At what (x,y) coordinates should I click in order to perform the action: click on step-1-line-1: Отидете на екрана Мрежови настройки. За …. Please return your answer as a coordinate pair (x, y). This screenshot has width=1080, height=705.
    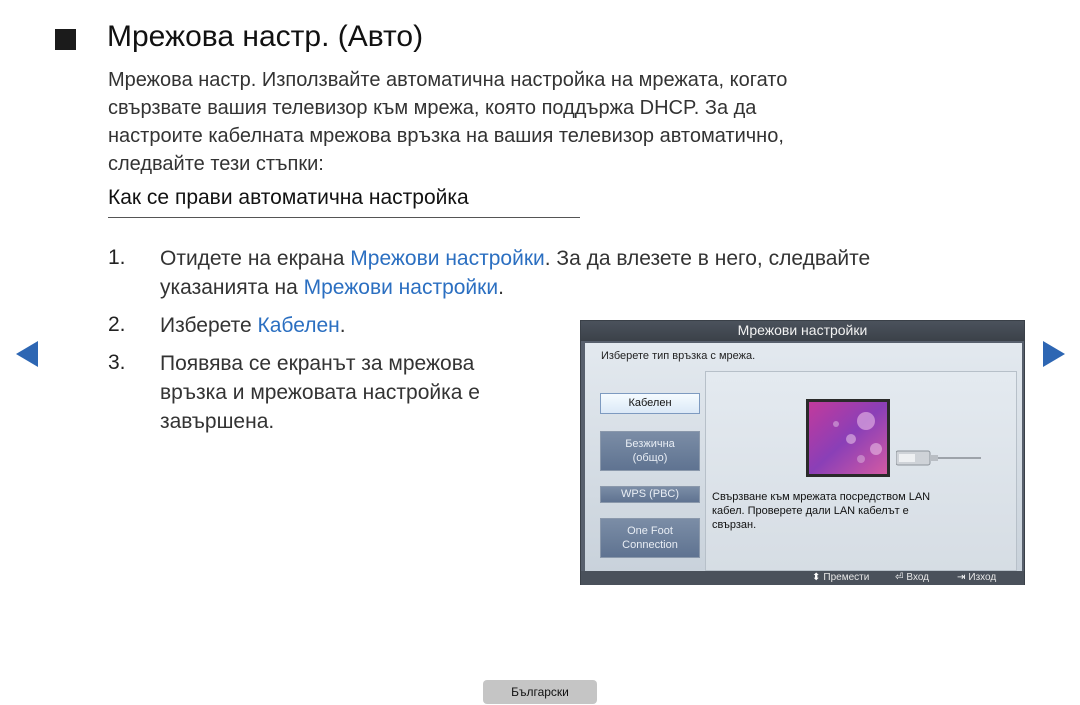
    Looking at the image, I should click on (600, 258).